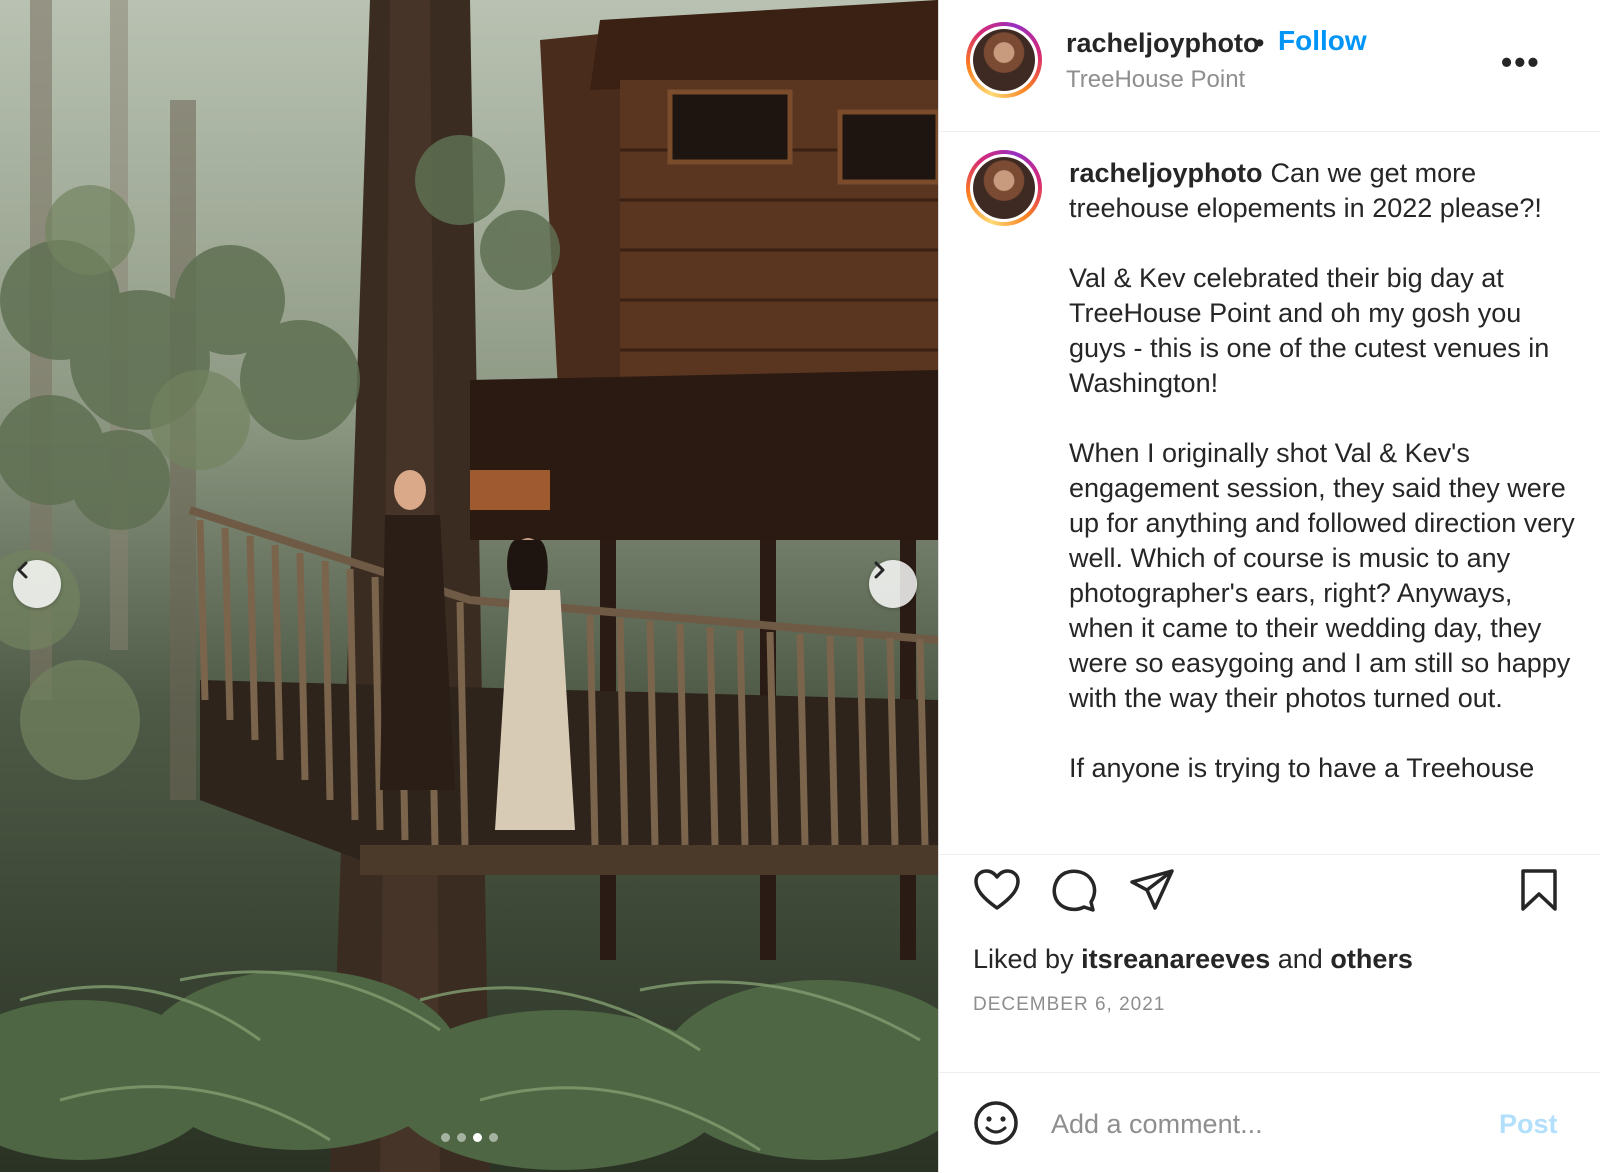 The width and height of the screenshot is (1600, 1173). I want to click on caption-username: racheljoyphoto, so click(1166, 173).